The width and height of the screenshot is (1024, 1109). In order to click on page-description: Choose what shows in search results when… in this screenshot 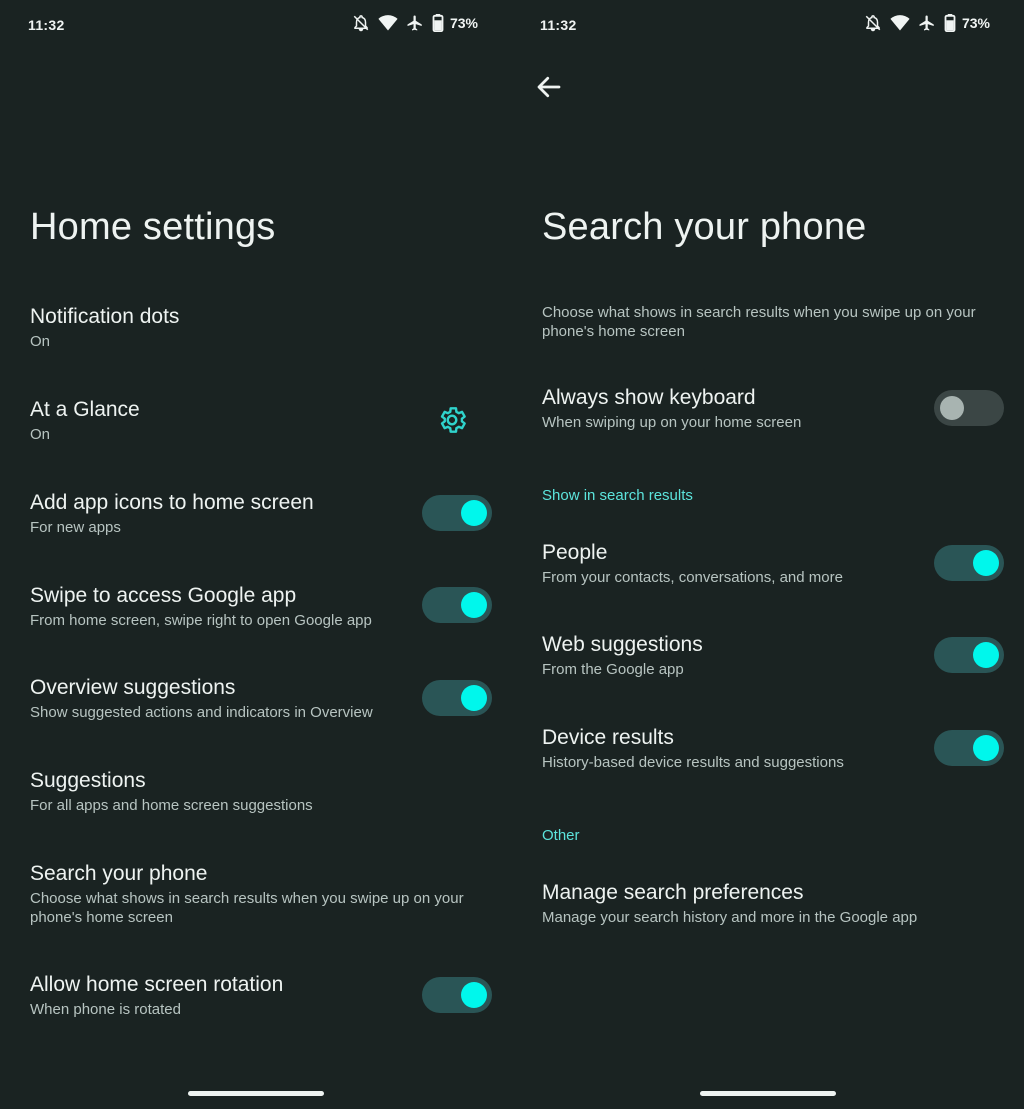, I will do `click(759, 322)`.